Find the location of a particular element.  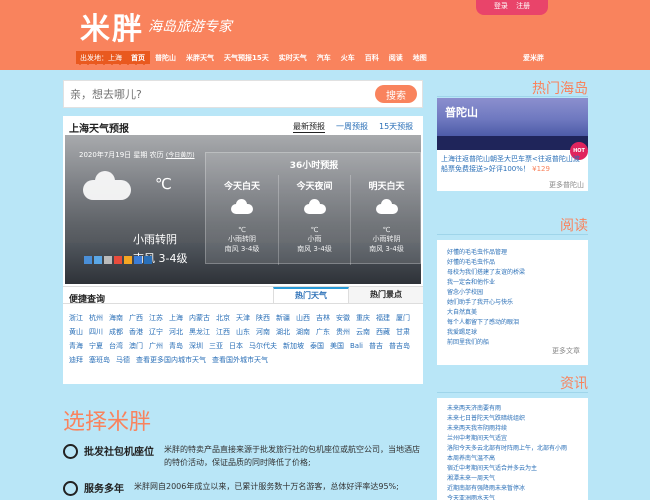

nav-item: 天气预报15天 is located at coordinates (246, 58).